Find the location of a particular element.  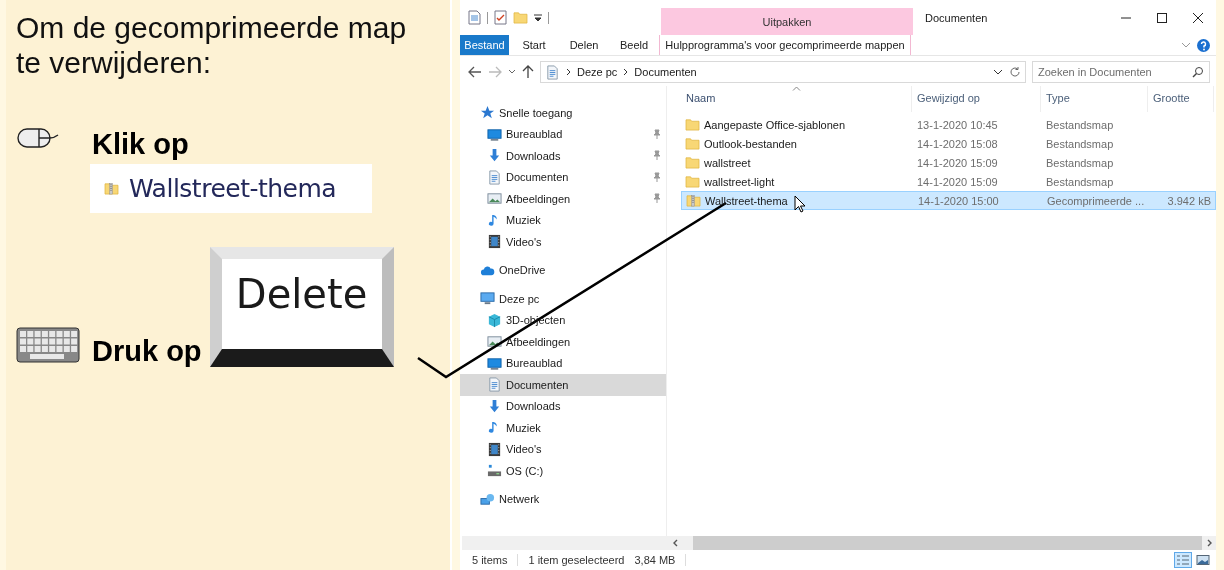

search-icon is located at coordinates (1198, 72).